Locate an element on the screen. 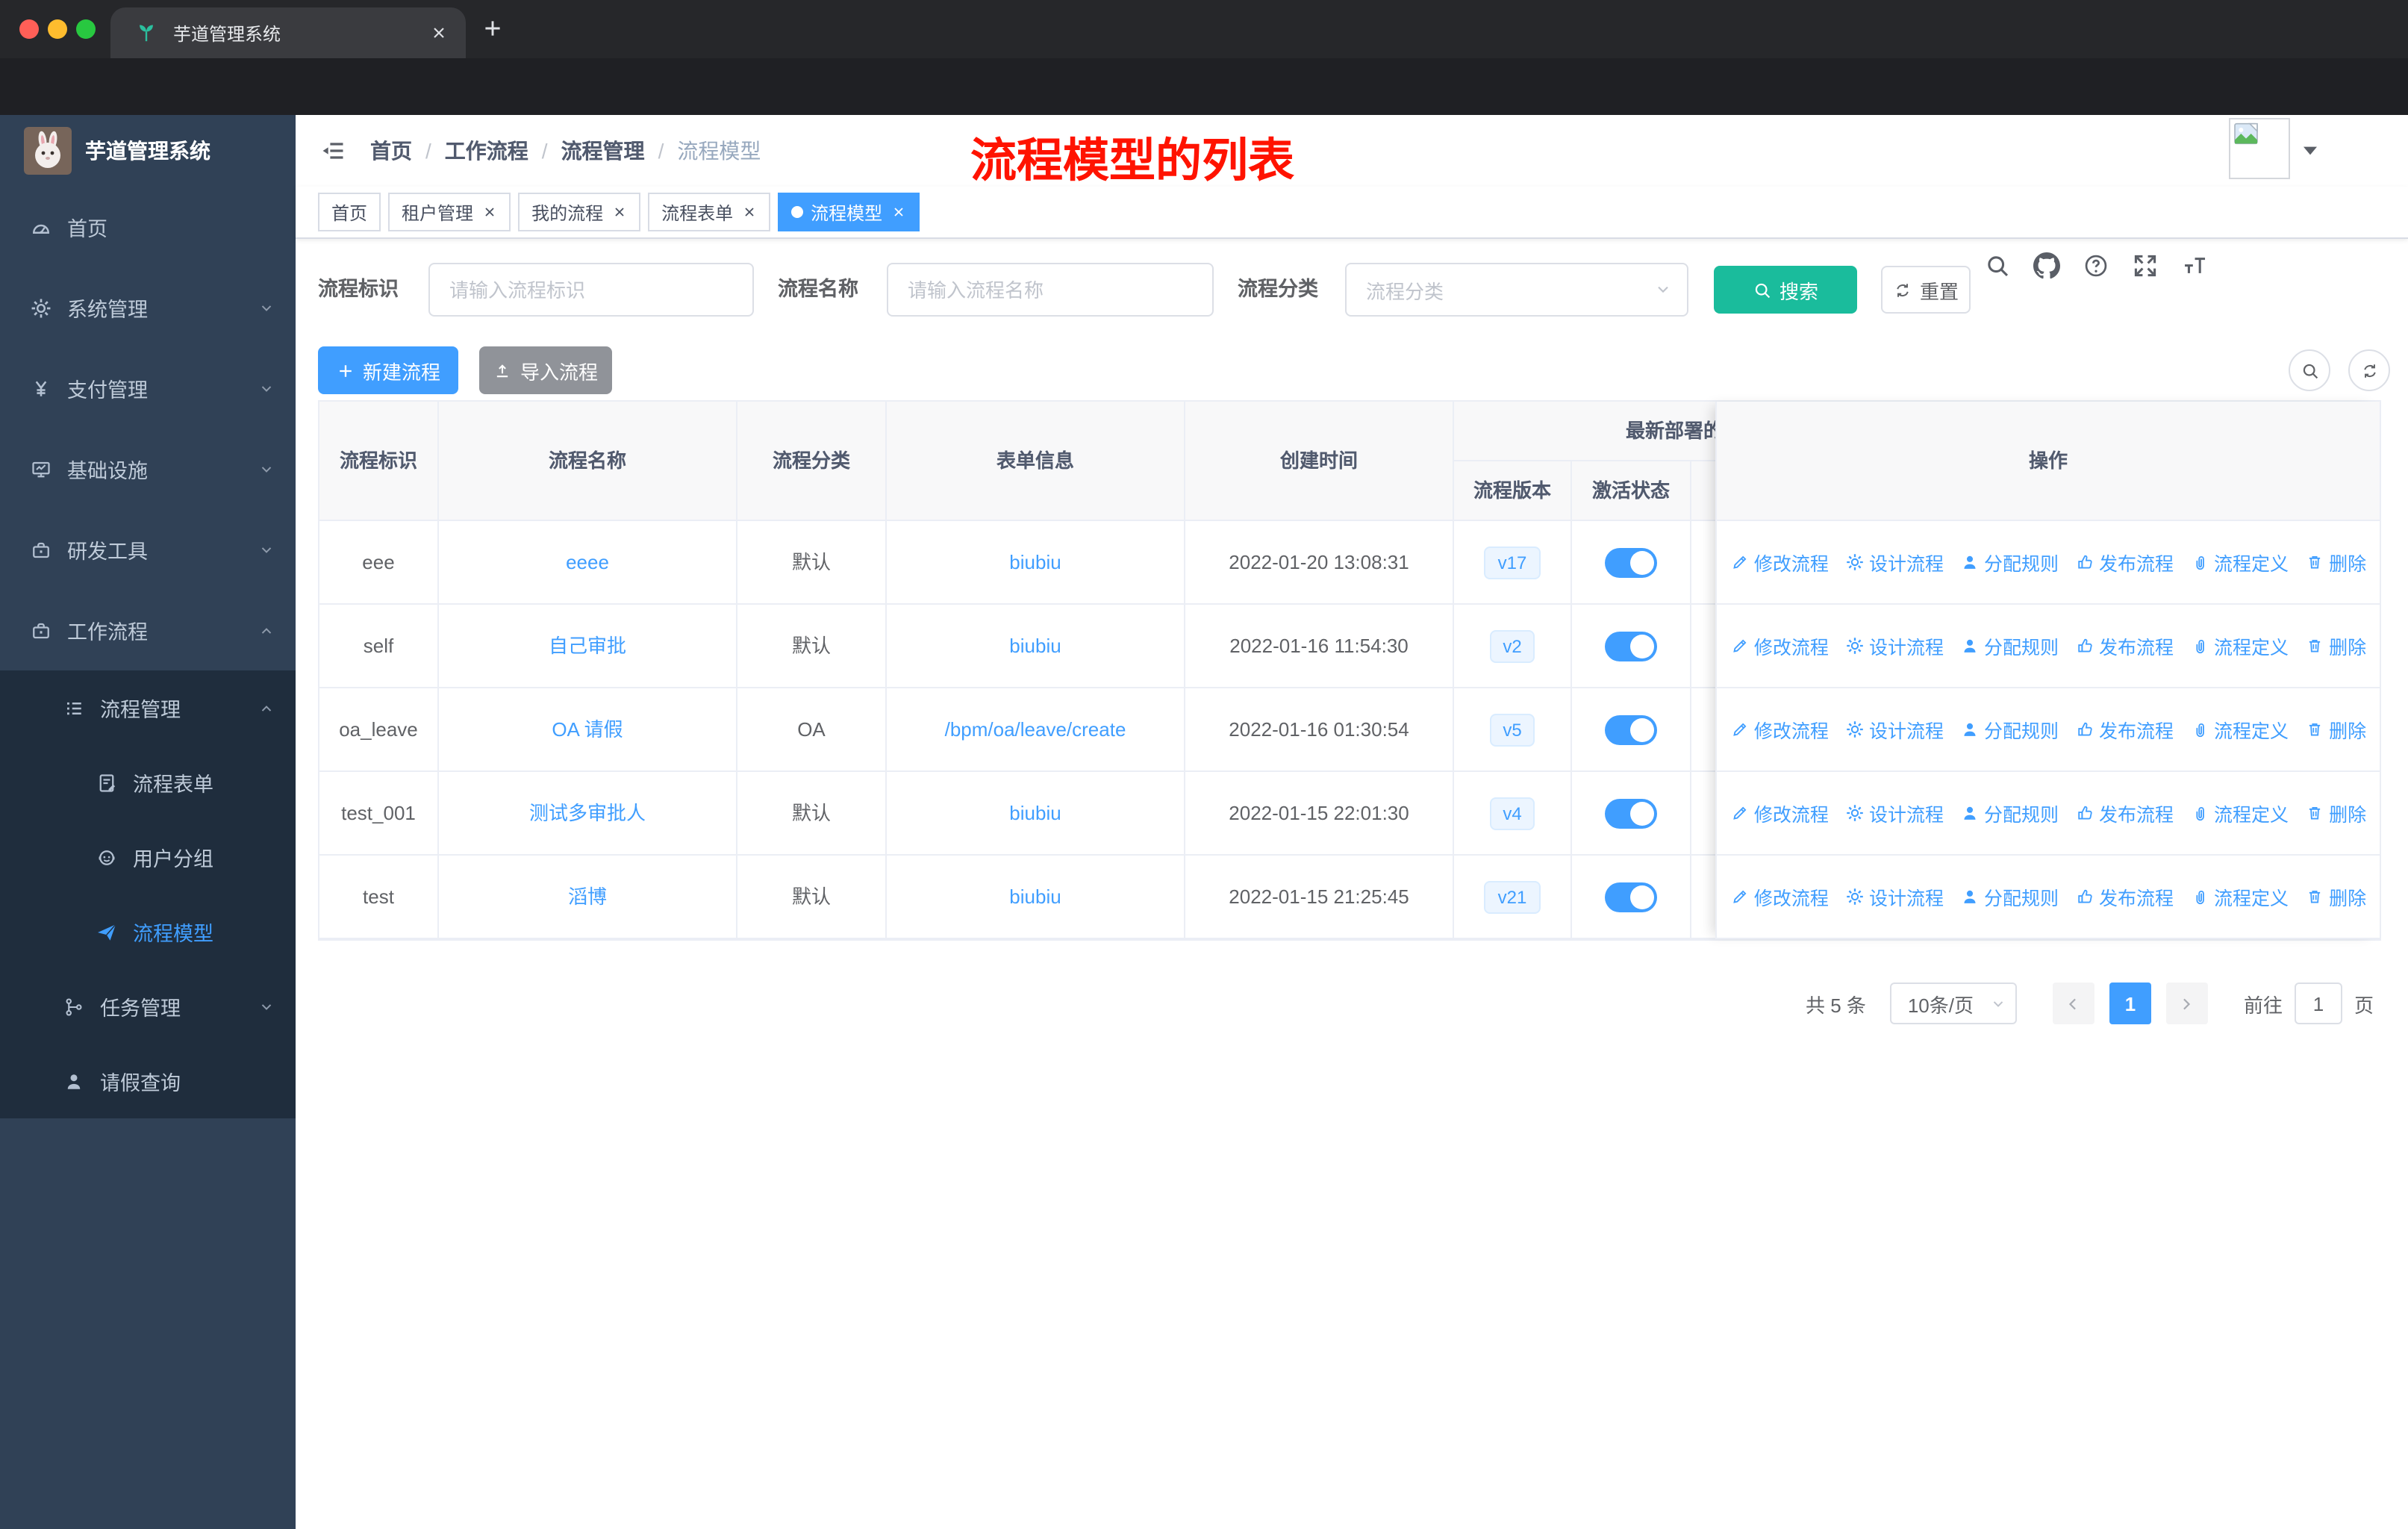 The width and height of the screenshot is (2408, 1529). cell-process-name-link: 自己审批 is located at coordinates (588, 646).